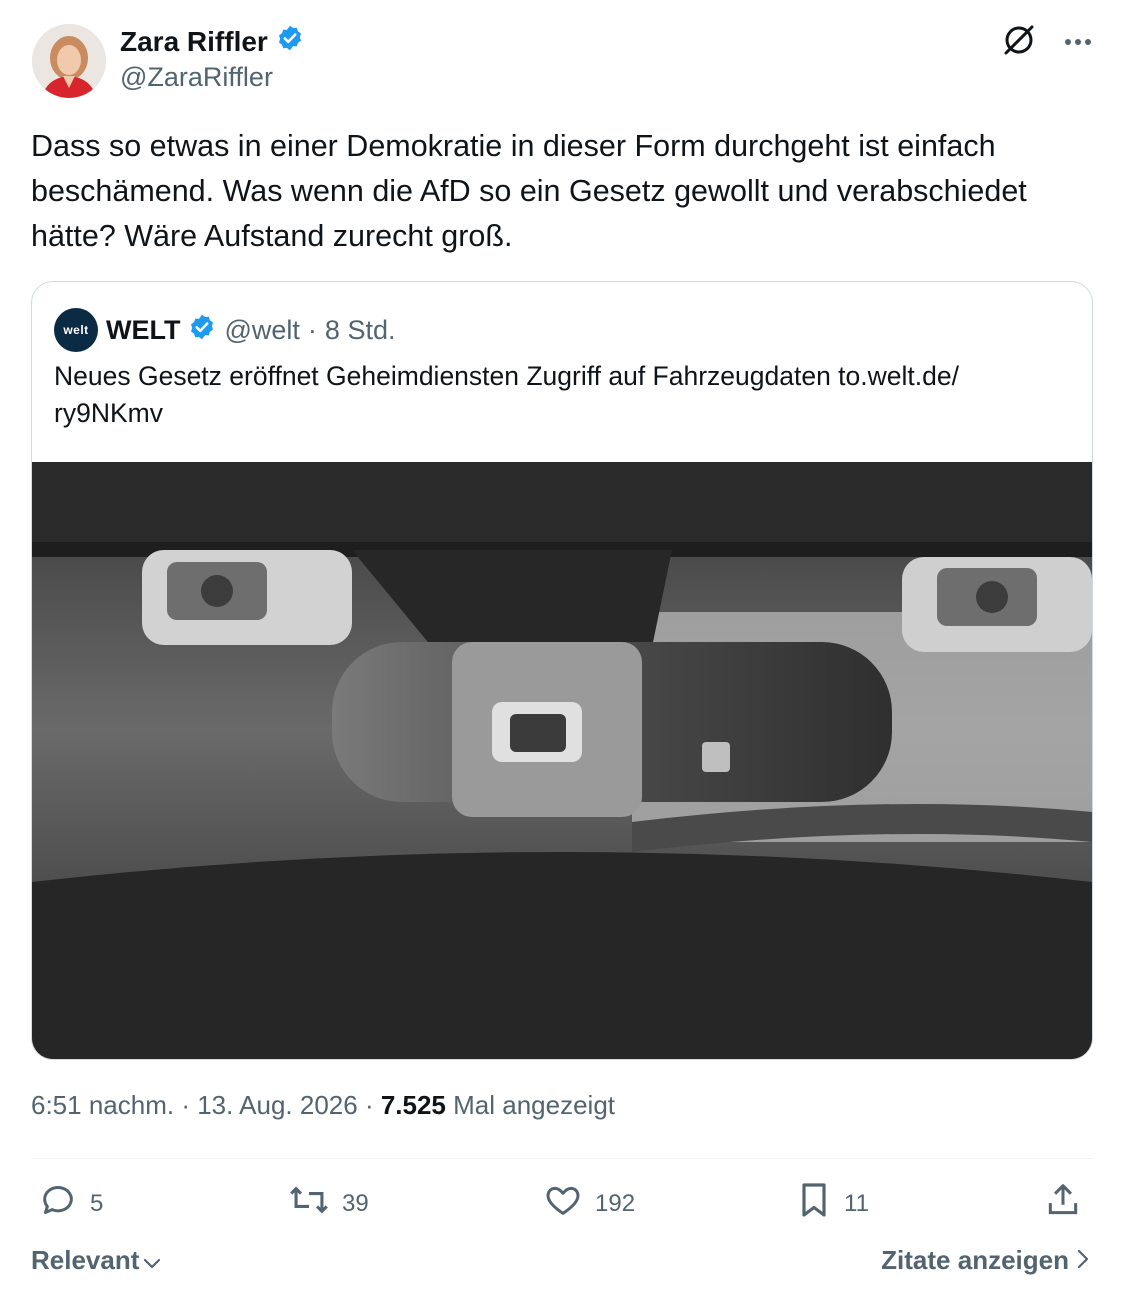 This screenshot has width=1123, height=1301. I want to click on repost-button: 39, so click(328, 1203).